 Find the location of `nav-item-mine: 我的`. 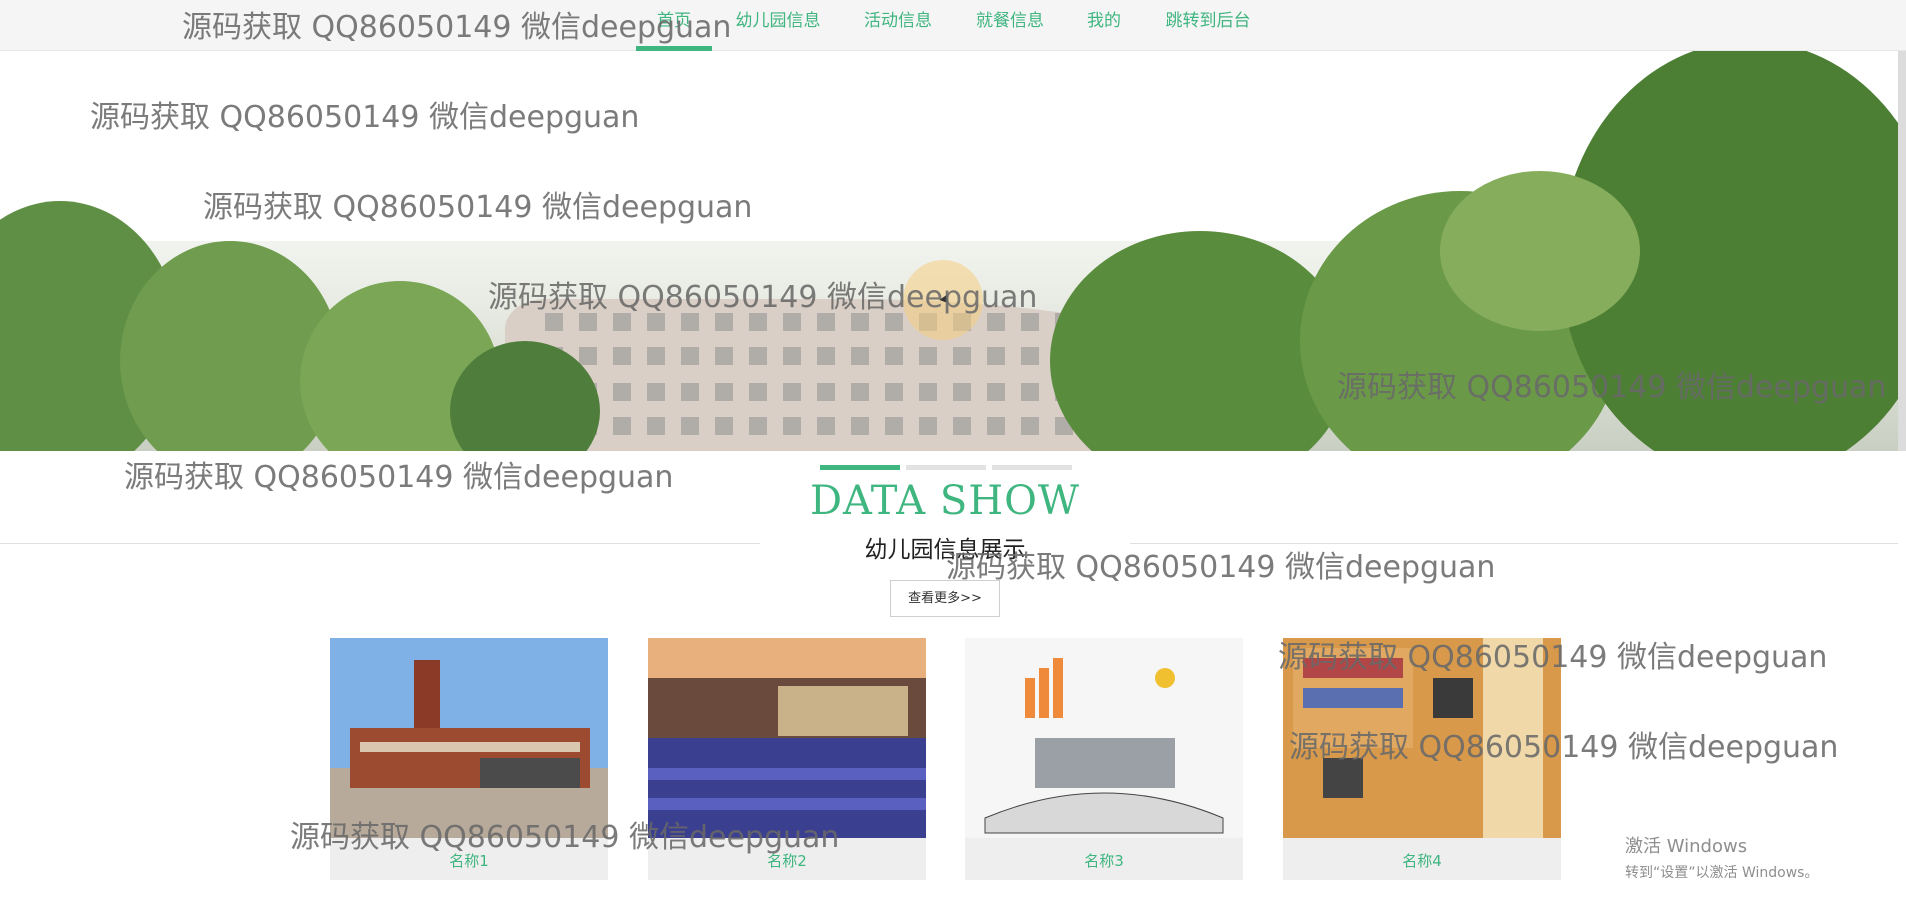

nav-item-mine: 我的 is located at coordinates (1104, 25).